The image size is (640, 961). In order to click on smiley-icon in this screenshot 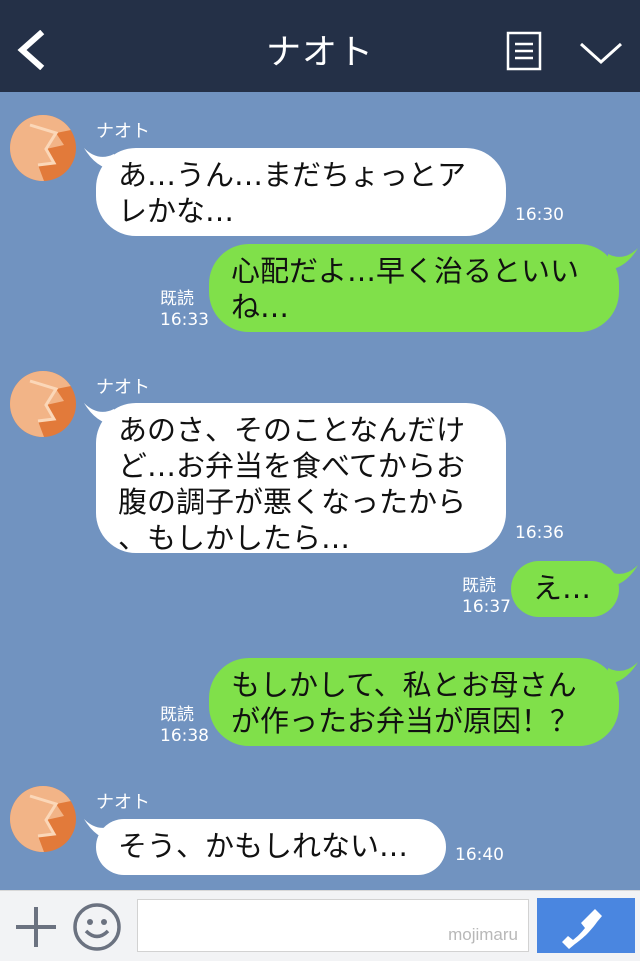, I will do `click(97, 927)`.